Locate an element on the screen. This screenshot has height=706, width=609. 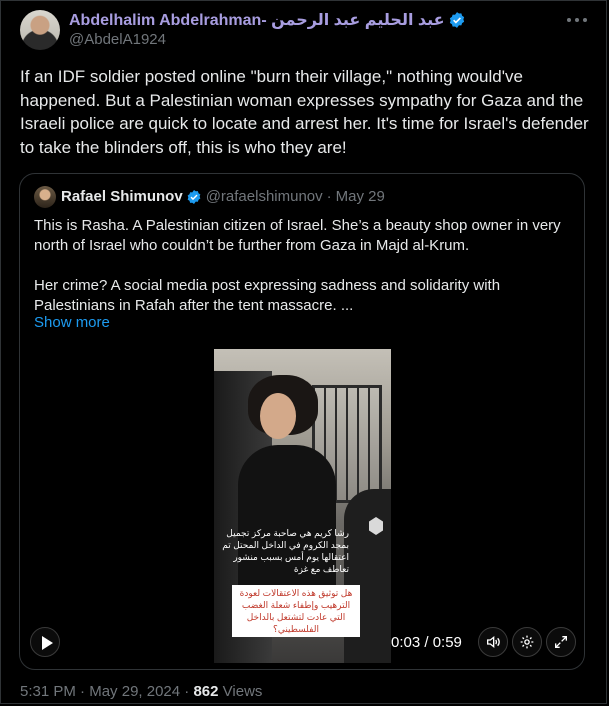
quote-author-handle: @rafaelshimunov is located at coordinates (264, 196).